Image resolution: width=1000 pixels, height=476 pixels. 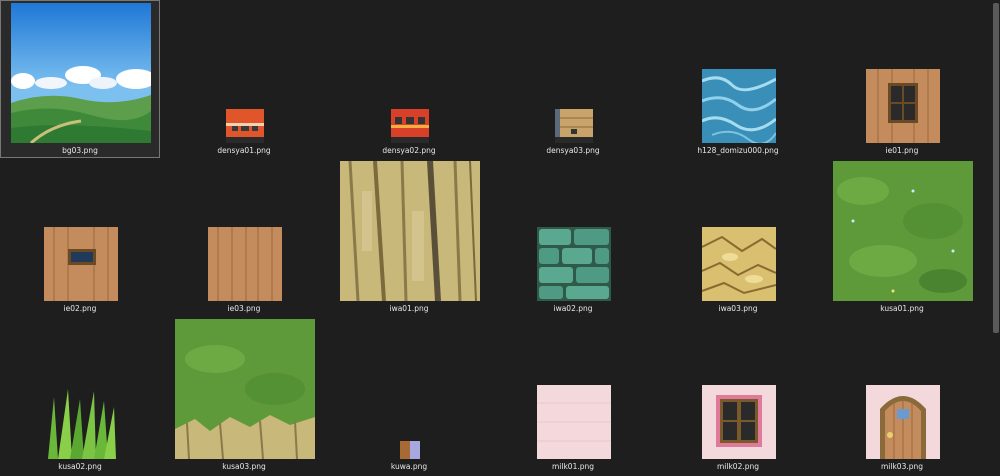 What do you see at coordinates (738, 150) in the screenshot?
I see `file-name: h128_domizu000.png` at bounding box center [738, 150].